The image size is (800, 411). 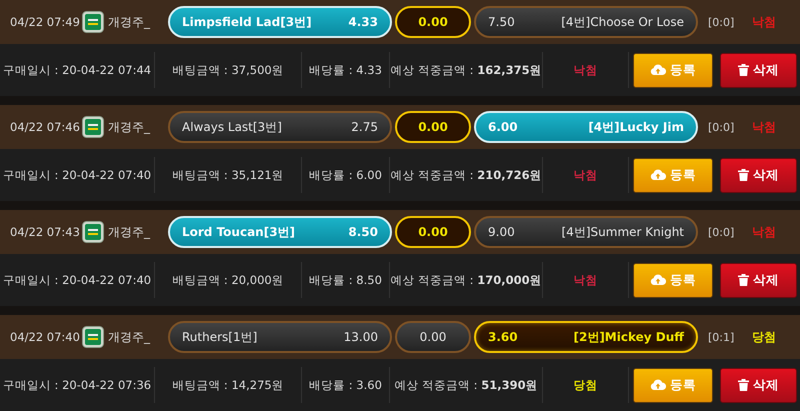 What do you see at coordinates (280, 232) in the screenshot?
I see `odds-button: Lord Toucan[3번] 8.50` at bounding box center [280, 232].